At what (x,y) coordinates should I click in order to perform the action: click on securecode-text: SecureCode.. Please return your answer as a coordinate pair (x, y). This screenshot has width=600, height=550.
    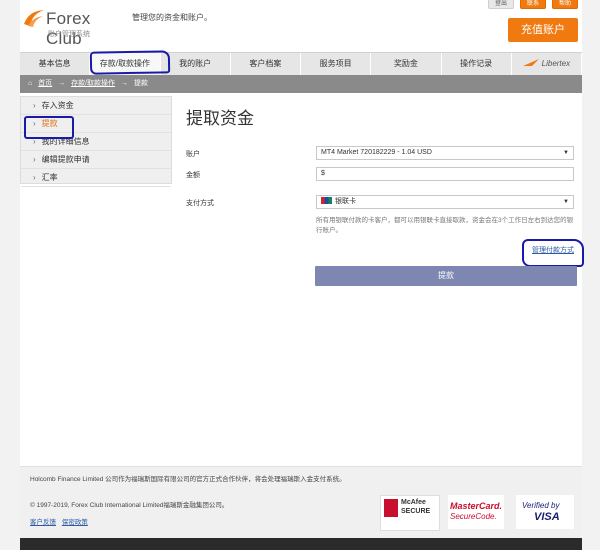
    Looking at the image, I should click on (473, 516).